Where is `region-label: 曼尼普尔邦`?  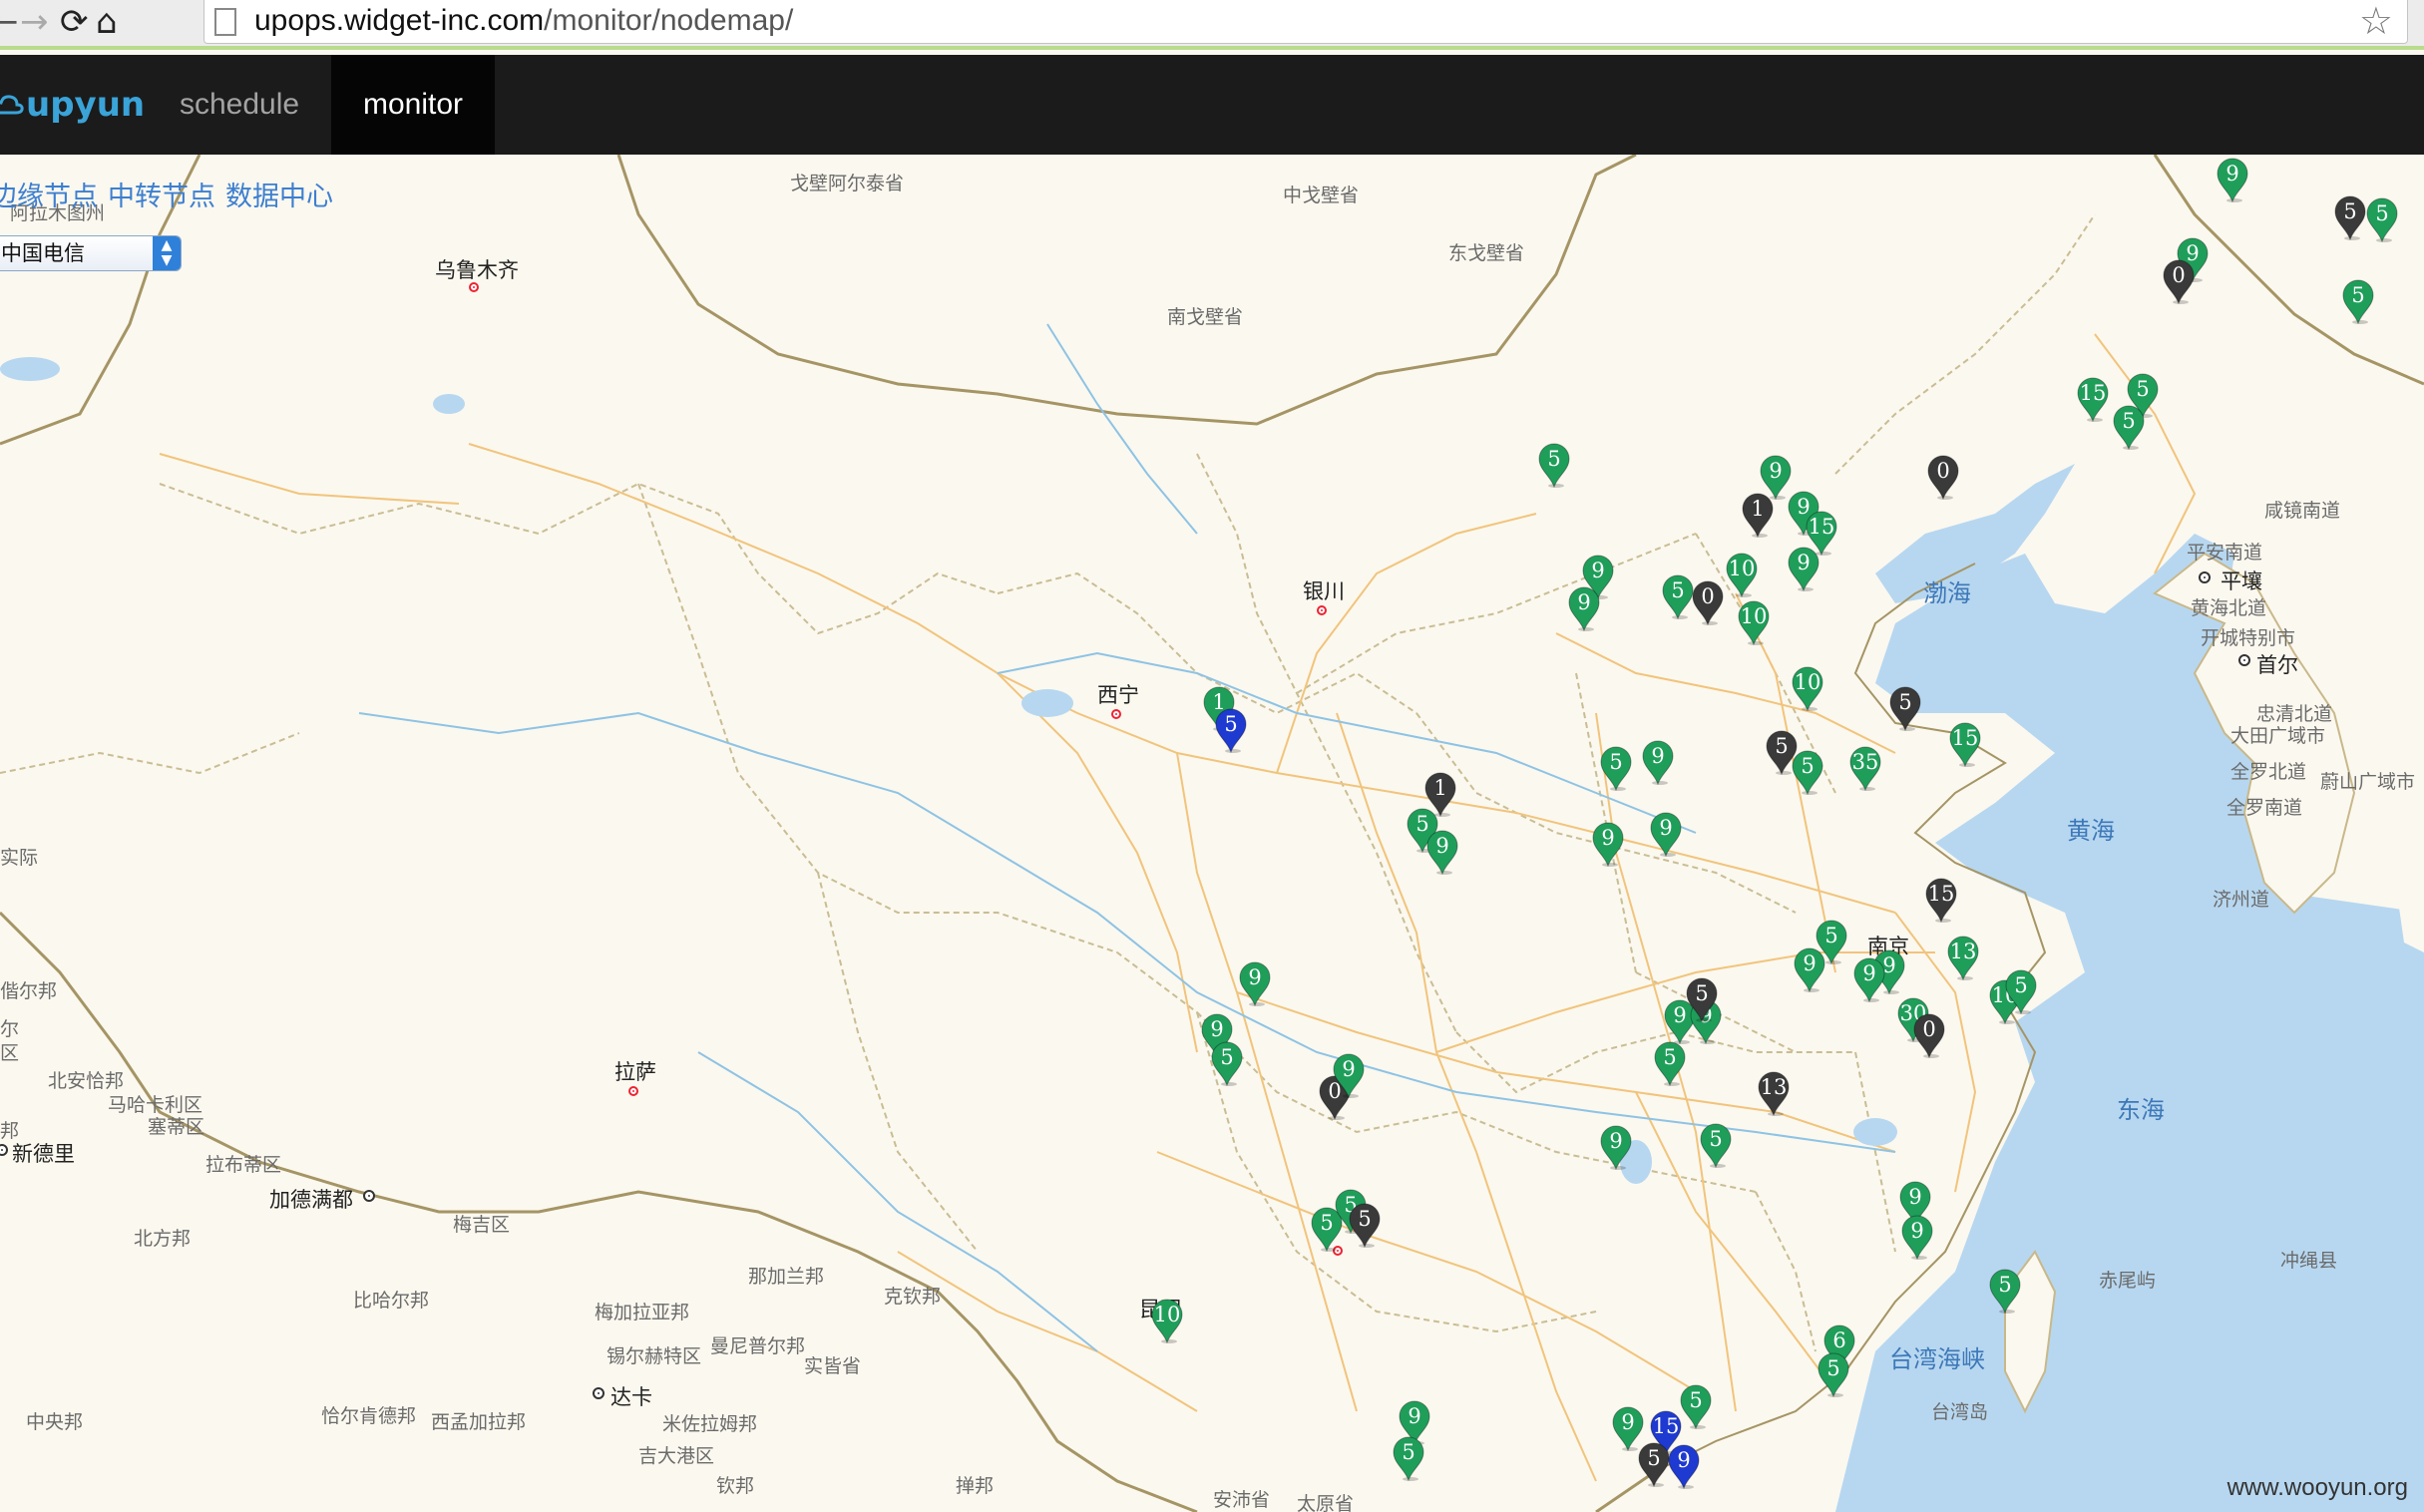
region-label: 曼尼普尔邦 is located at coordinates (758, 1346).